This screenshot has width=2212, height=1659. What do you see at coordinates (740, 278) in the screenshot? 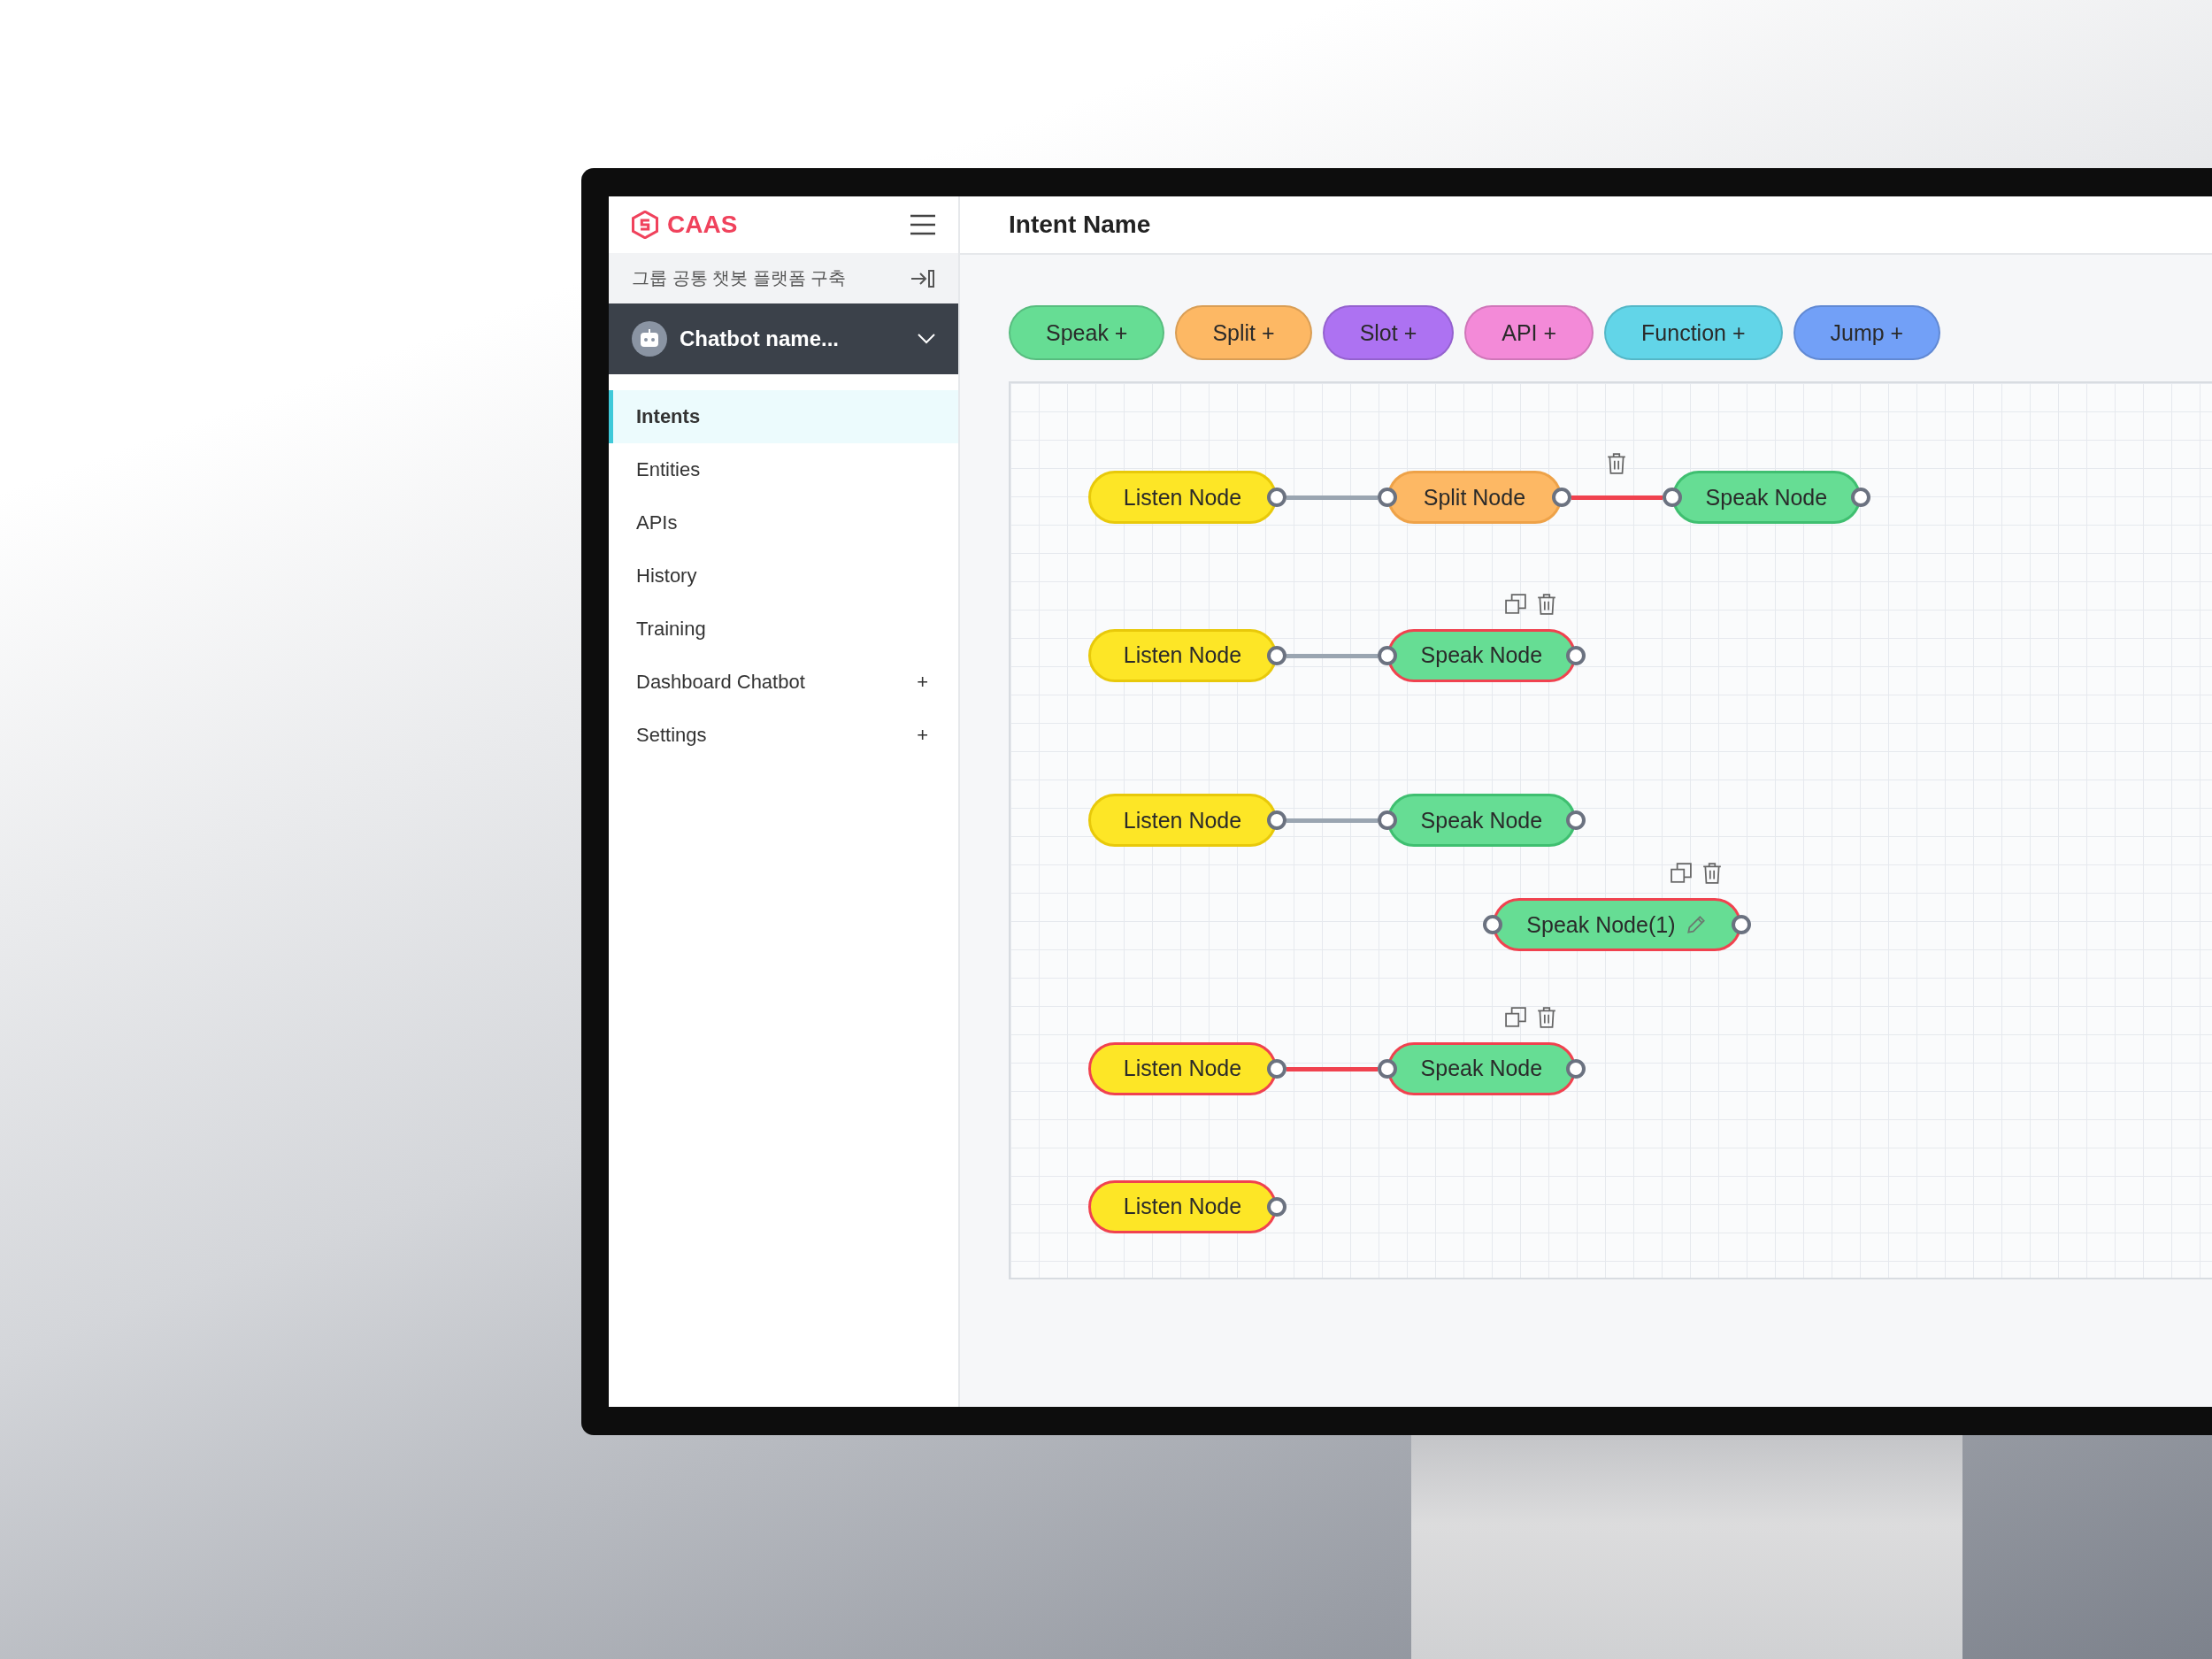
I see `project-name: 그룹 공통 챗봇 플랫폼 구축` at bounding box center [740, 278].